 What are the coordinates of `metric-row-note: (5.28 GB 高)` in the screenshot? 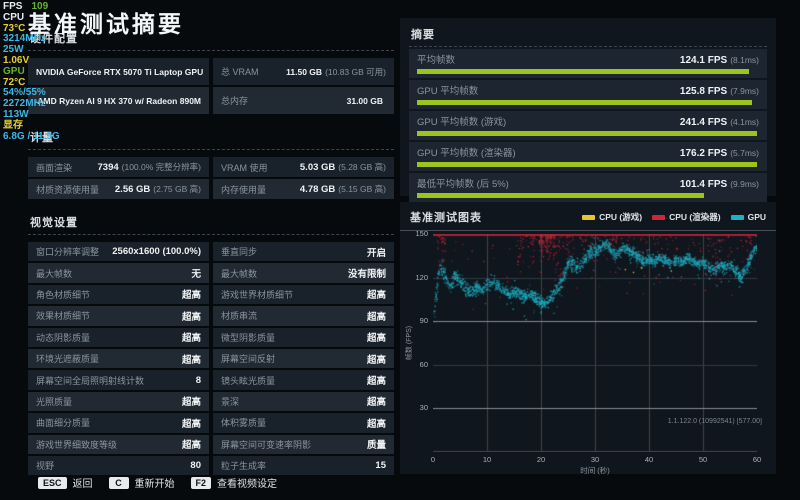 It's located at (362, 167).